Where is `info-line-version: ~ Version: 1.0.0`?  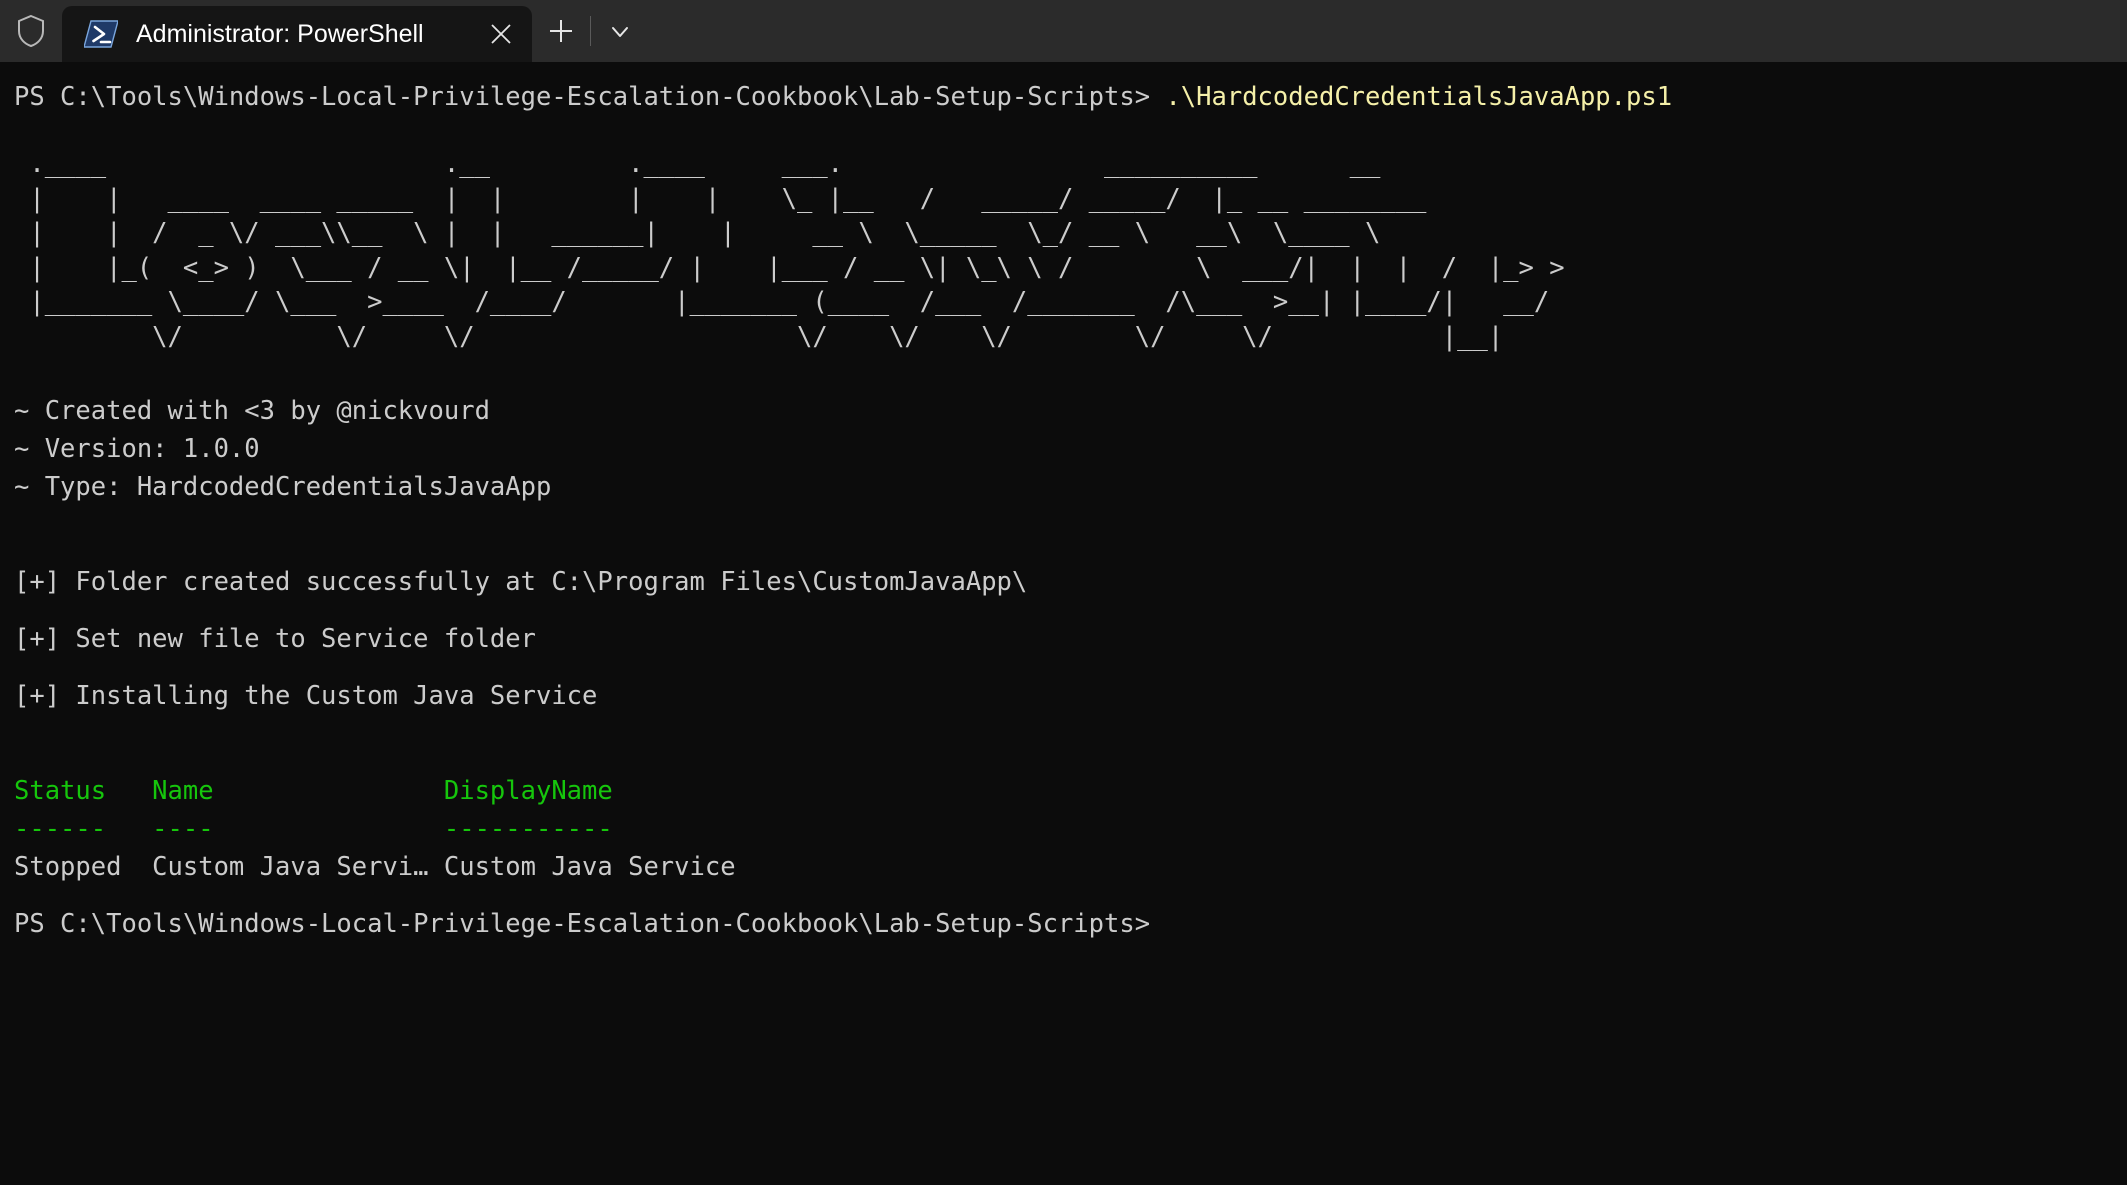 info-line-version: ~ Version: 1.0.0 is located at coordinates (137, 449).